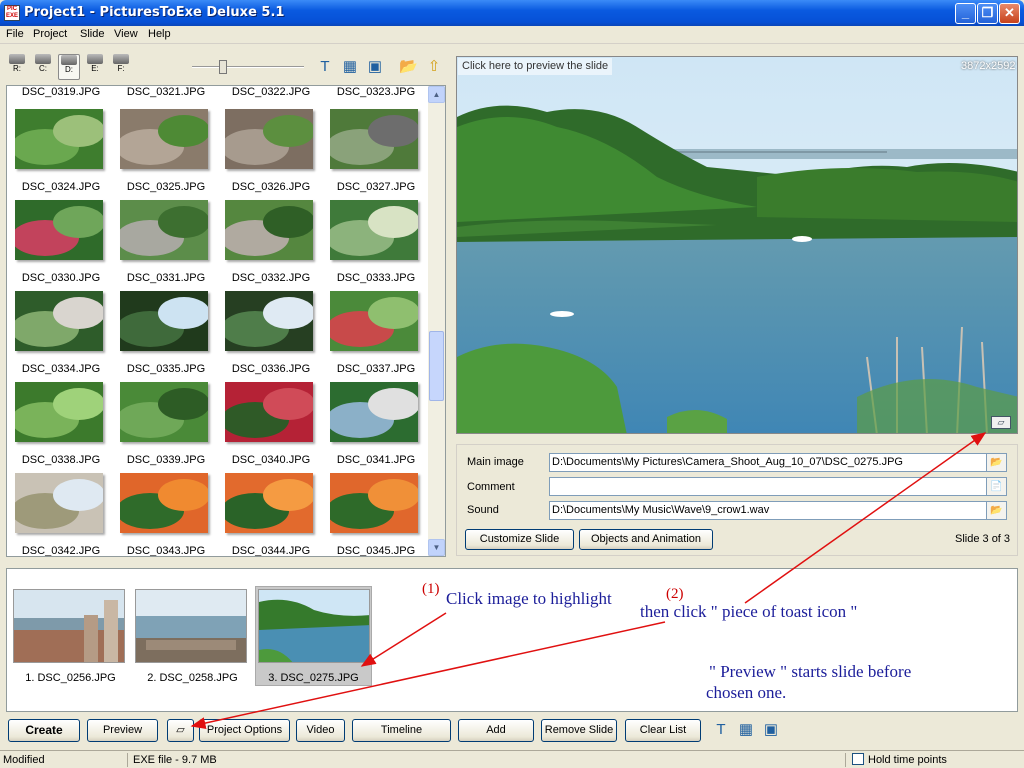 The height and width of the screenshot is (768, 1024). What do you see at coordinates (59, 151) in the screenshot?
I see `thumbnail-item: DSC_0324.JPG` at bounding box center [59, 151].